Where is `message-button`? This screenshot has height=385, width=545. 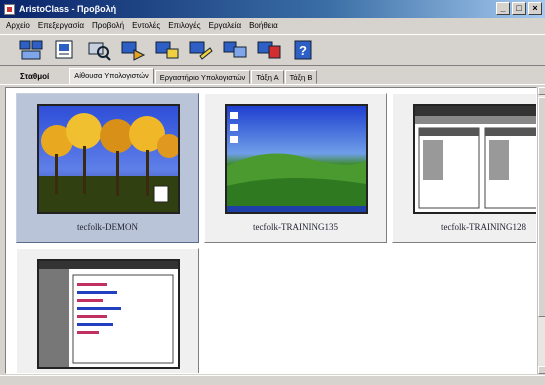 message-button is located at coordinates (167, 50).